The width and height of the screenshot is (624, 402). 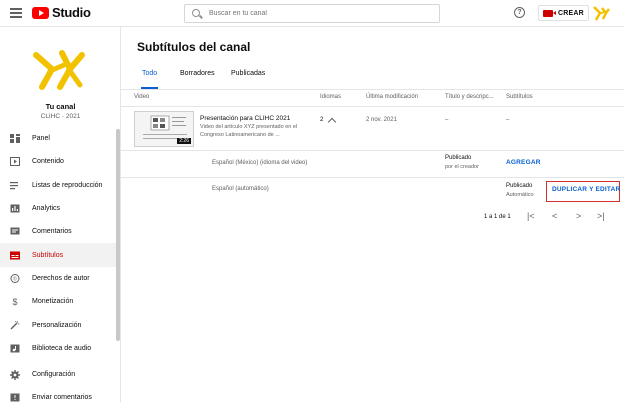 I want to click on sidebar-item-label: Derechos de autor, so click(x=61, y=278).